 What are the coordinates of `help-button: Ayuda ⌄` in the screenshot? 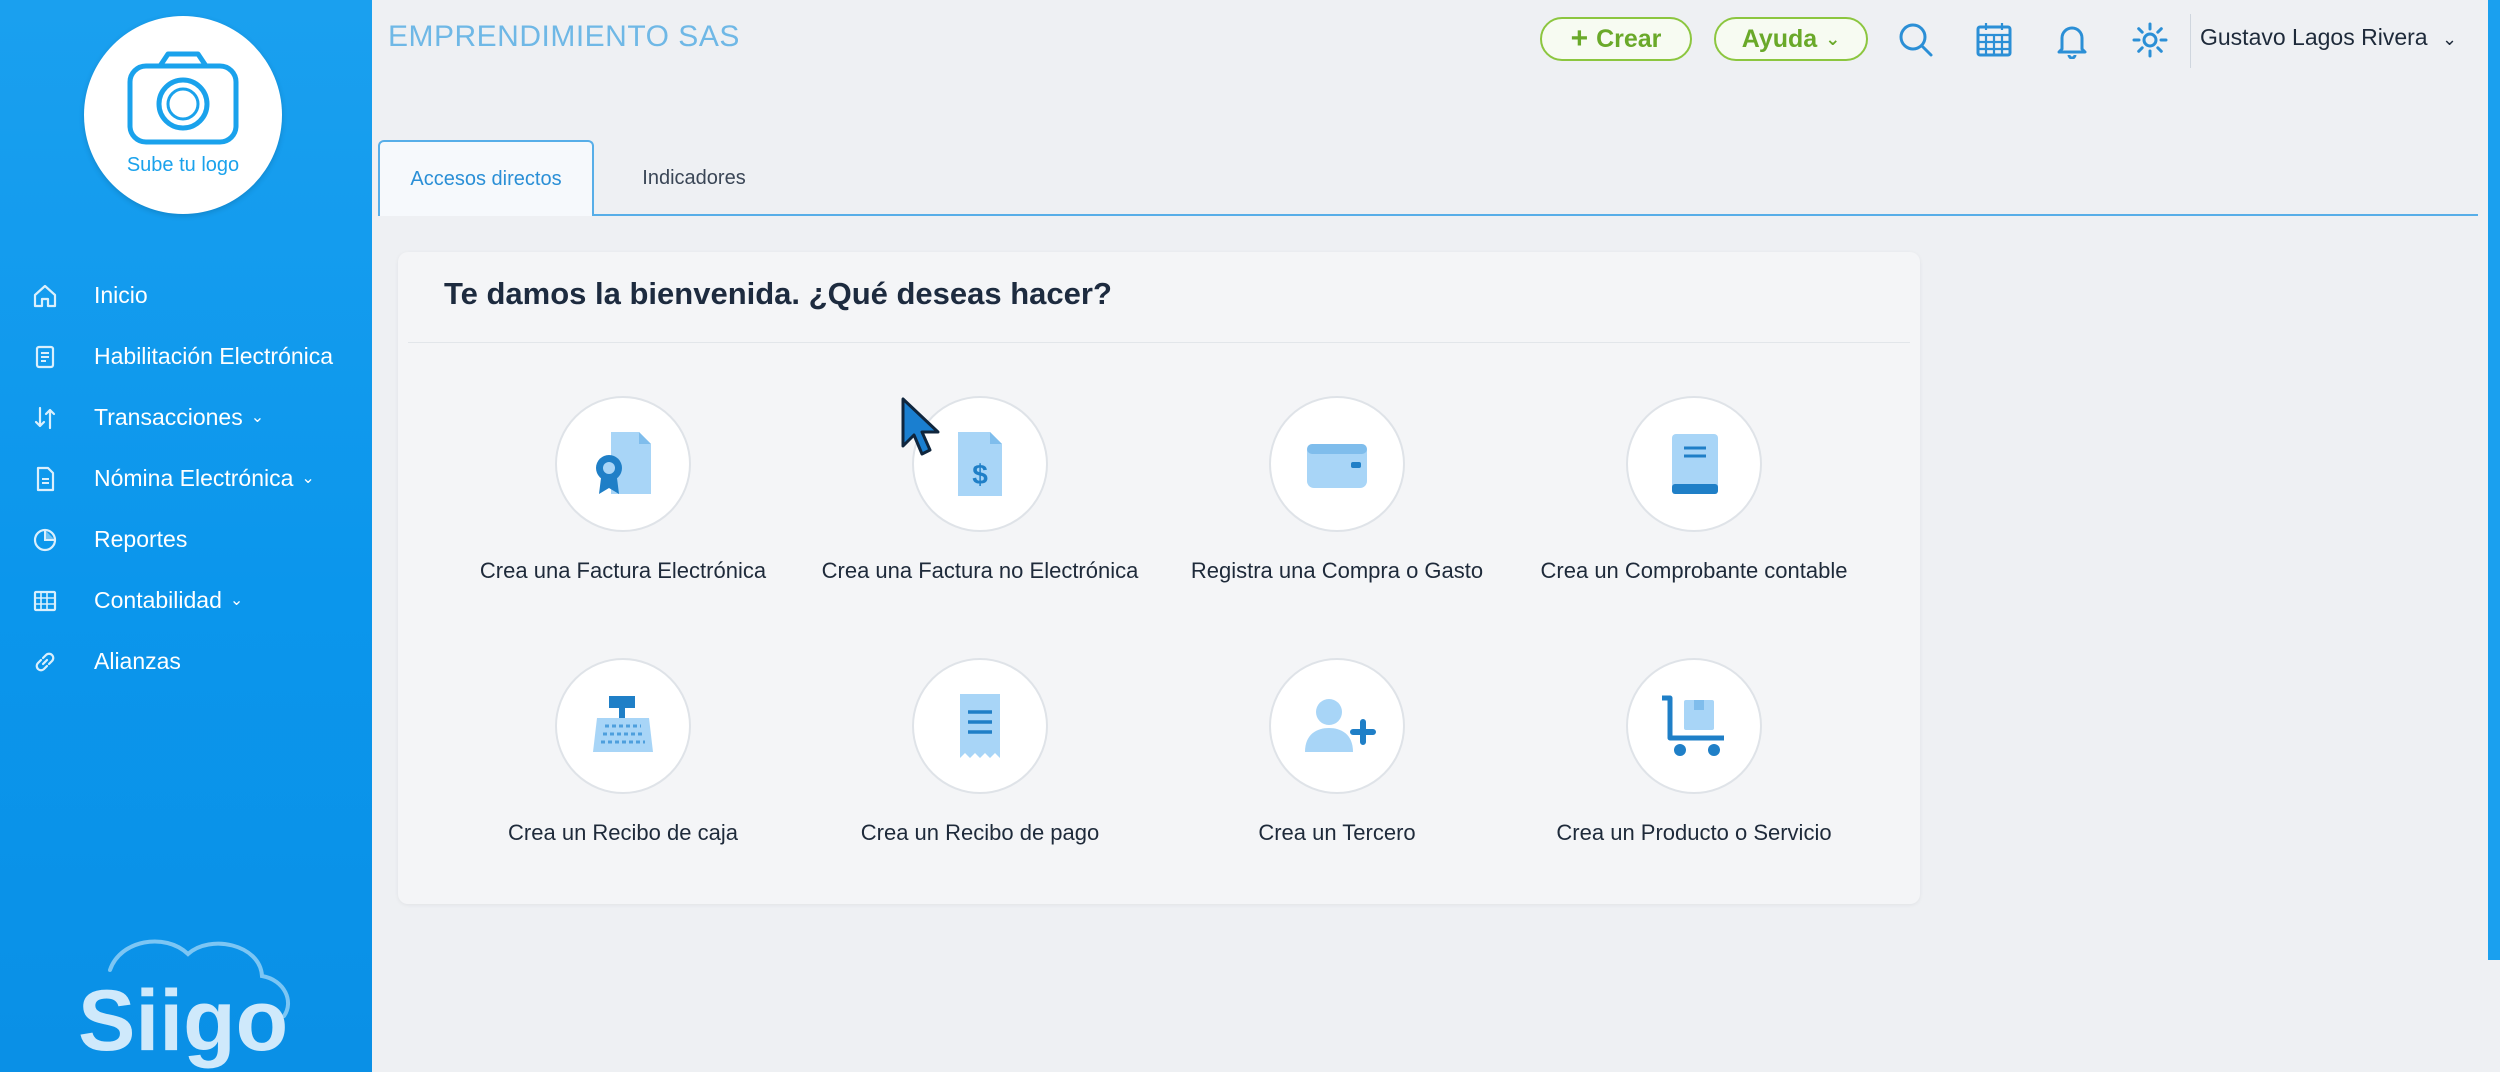 It's located at (1791, 39).